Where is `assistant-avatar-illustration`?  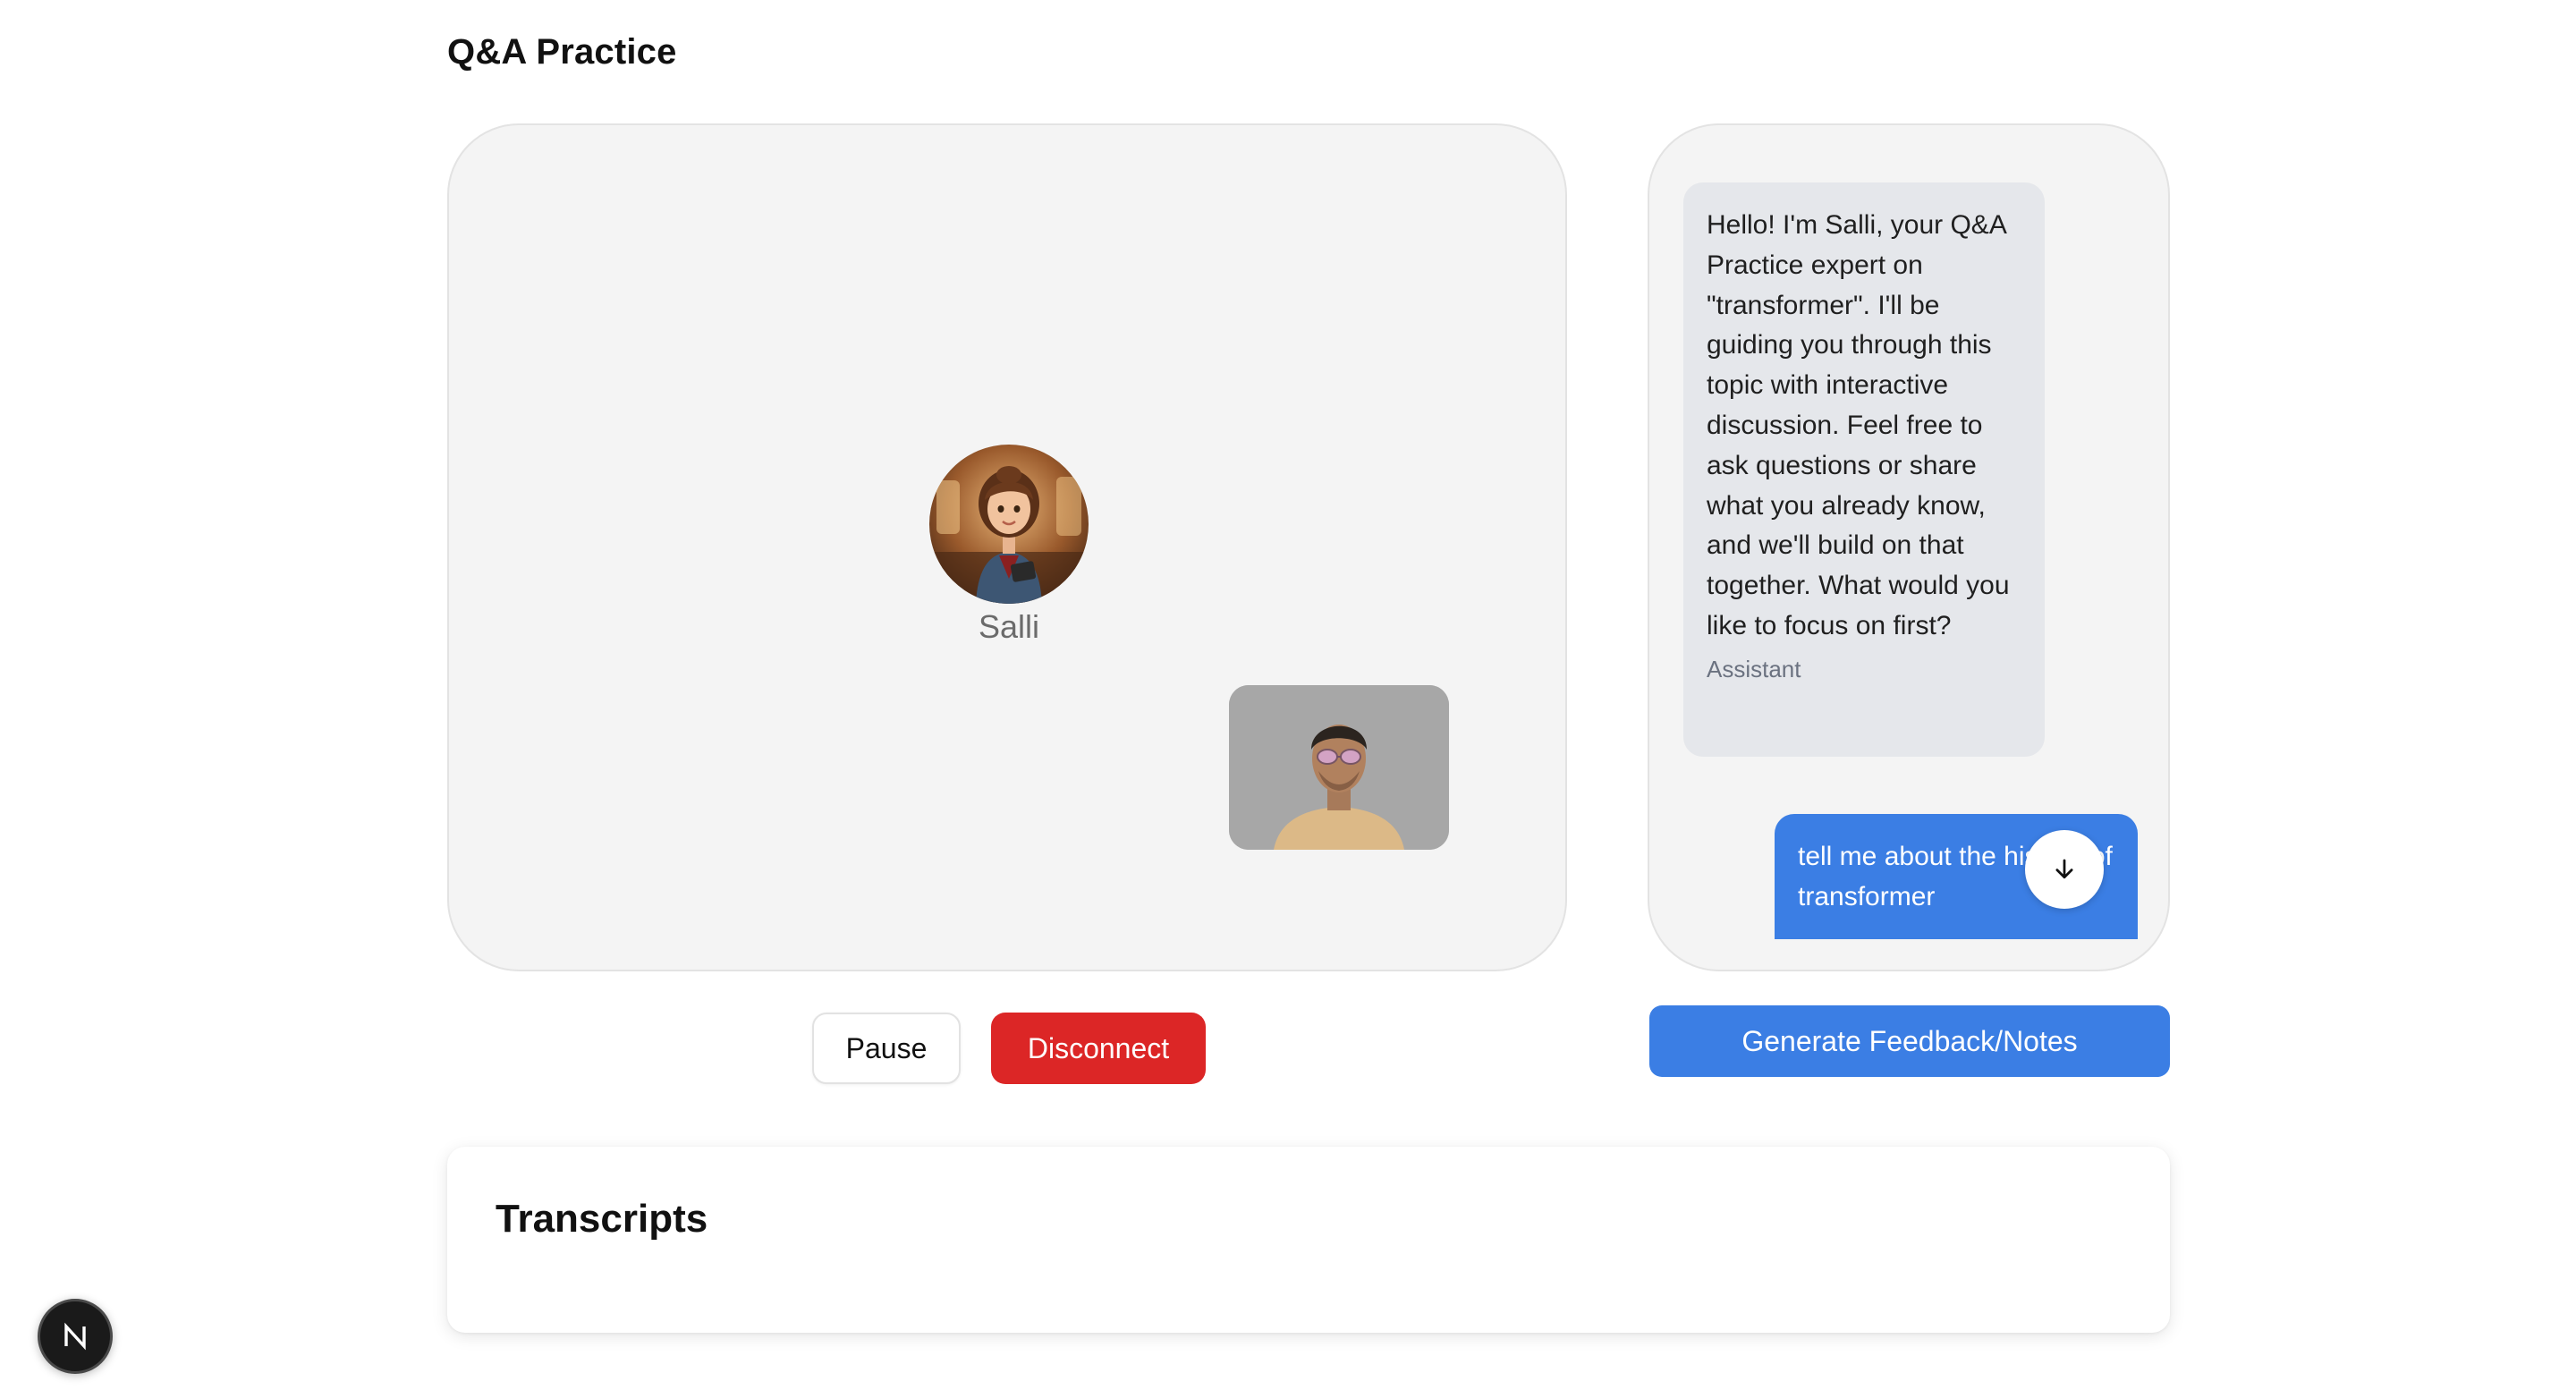
assistant-avatar-illustration is located at coordinates (1009, 524).